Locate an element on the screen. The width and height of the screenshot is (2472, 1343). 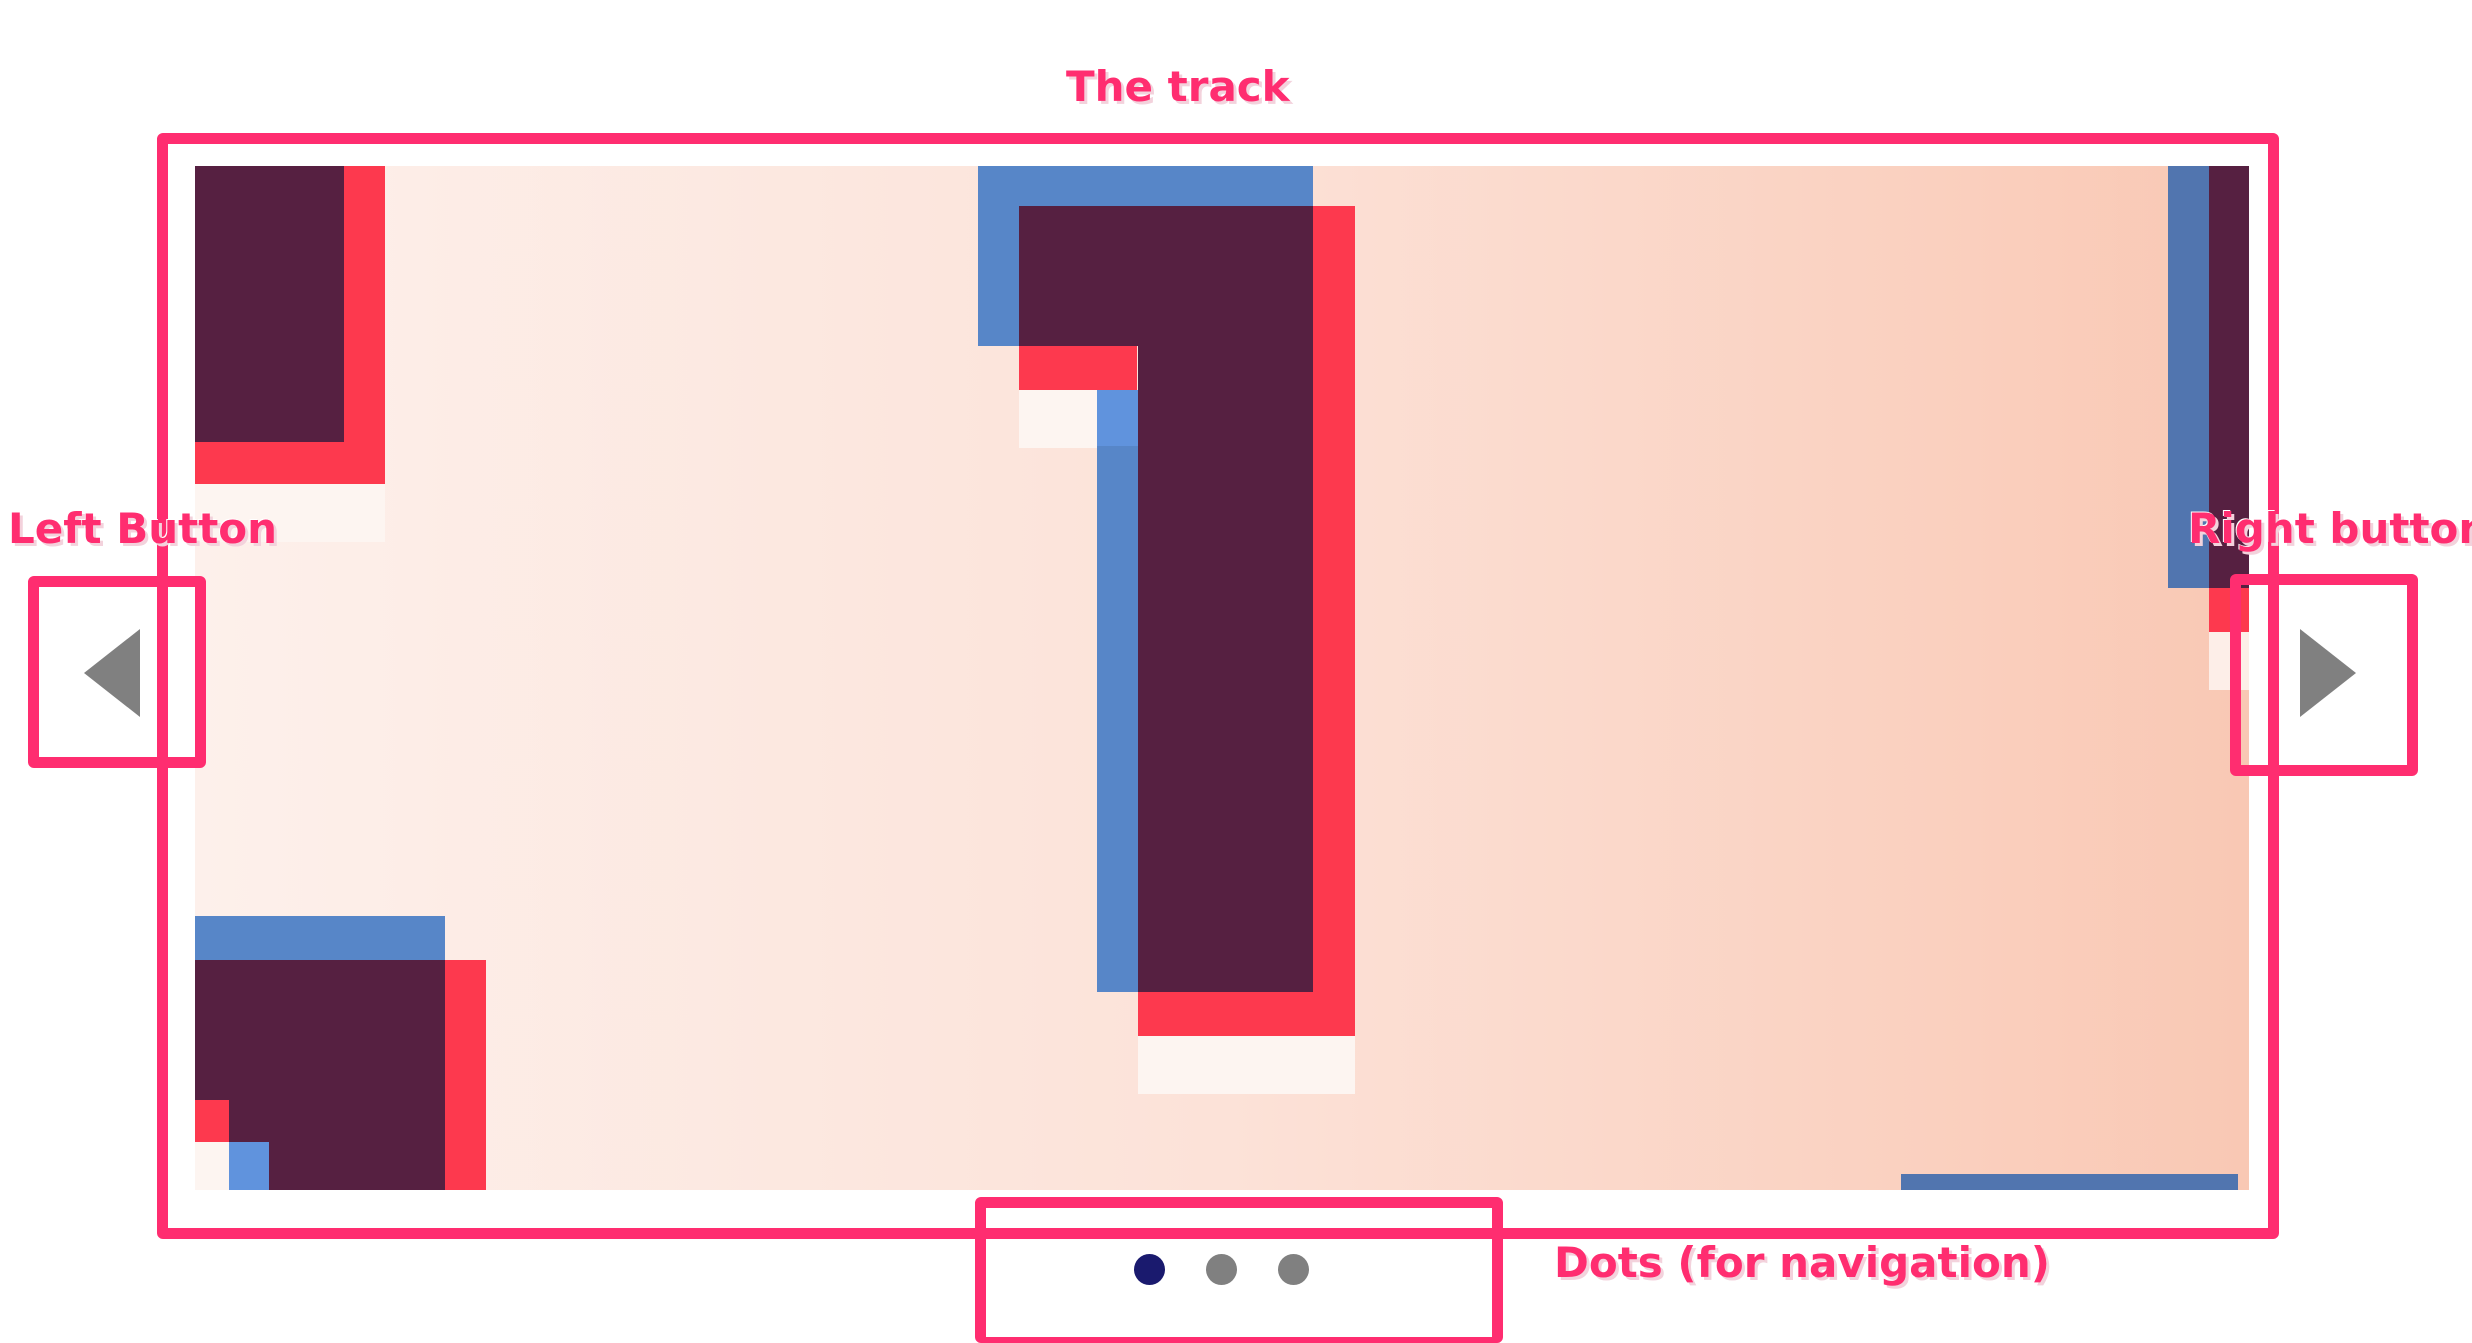
carousel-next-button is located at coordinates (2328, 673).